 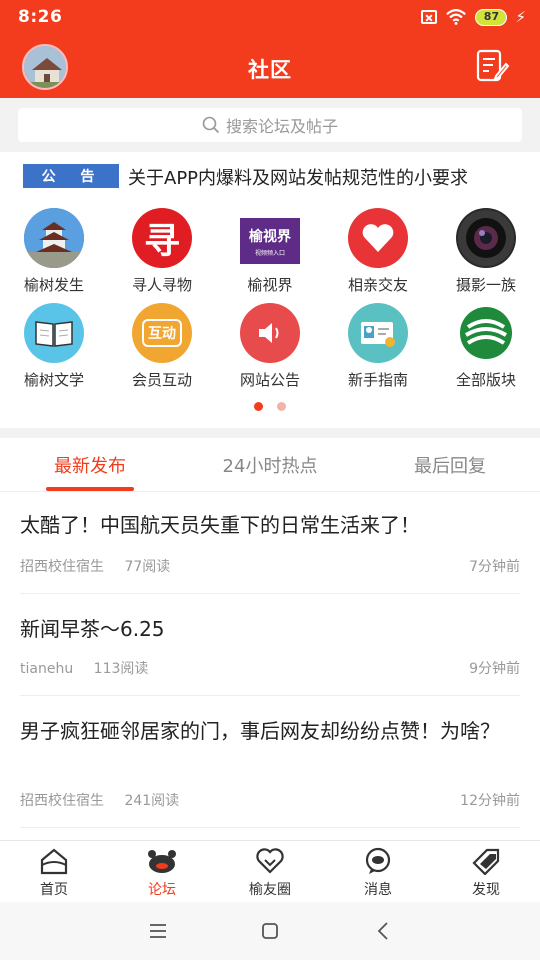 I want to click on nav-label: 消息, so click(x=378, y=890).